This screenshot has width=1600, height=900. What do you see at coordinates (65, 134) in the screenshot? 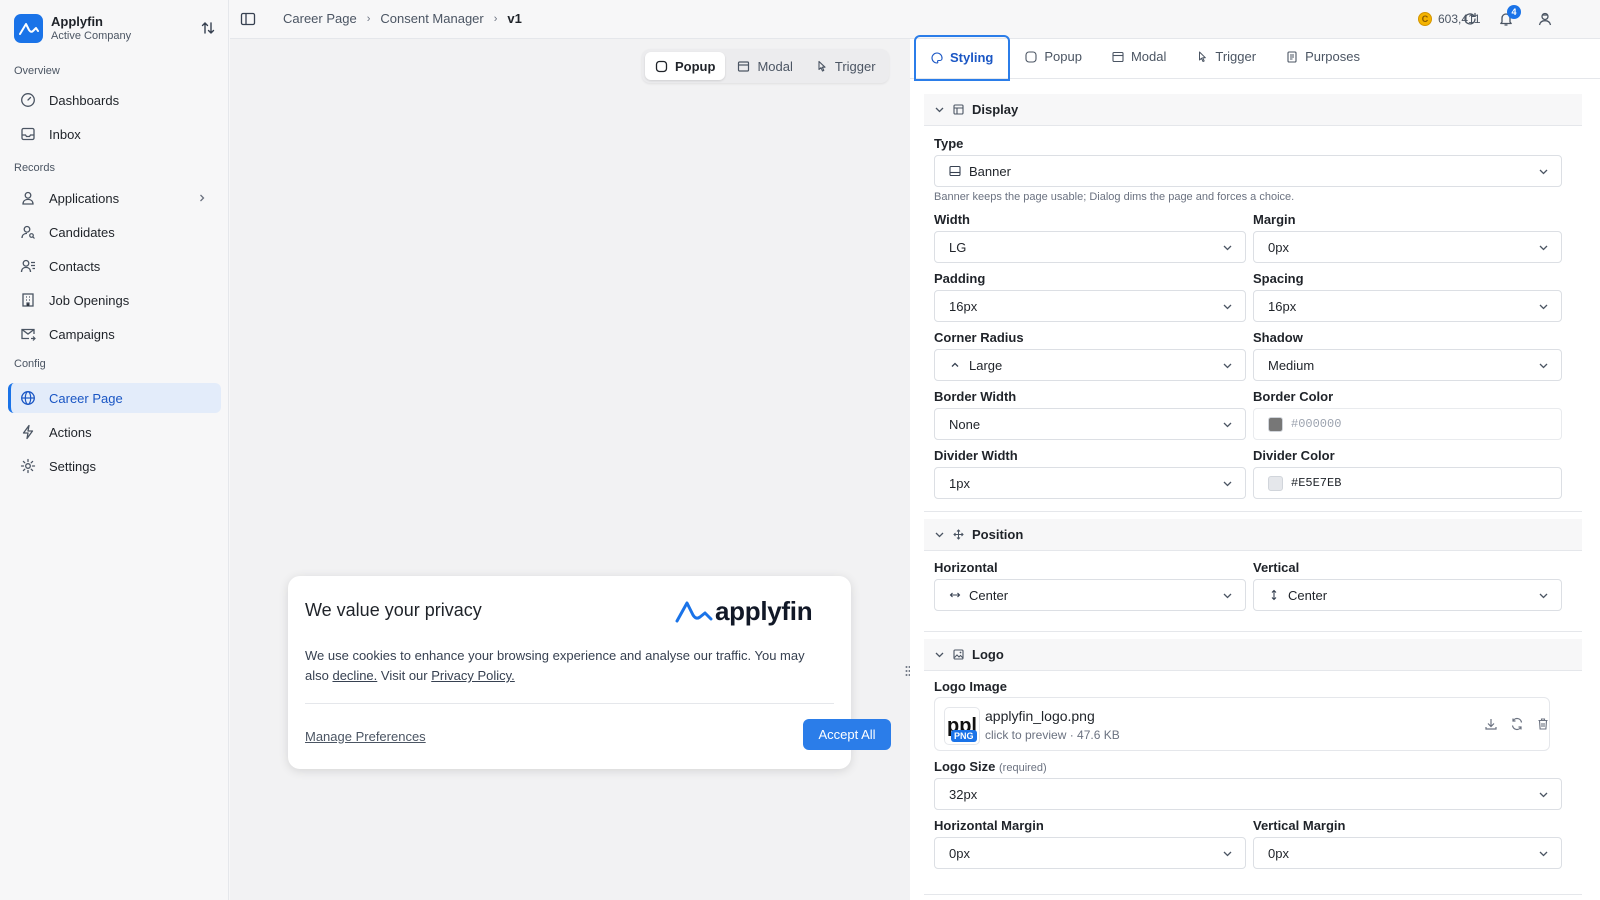
I see `sidebar-item-label: Inbox` at bounding box center [65, 134].